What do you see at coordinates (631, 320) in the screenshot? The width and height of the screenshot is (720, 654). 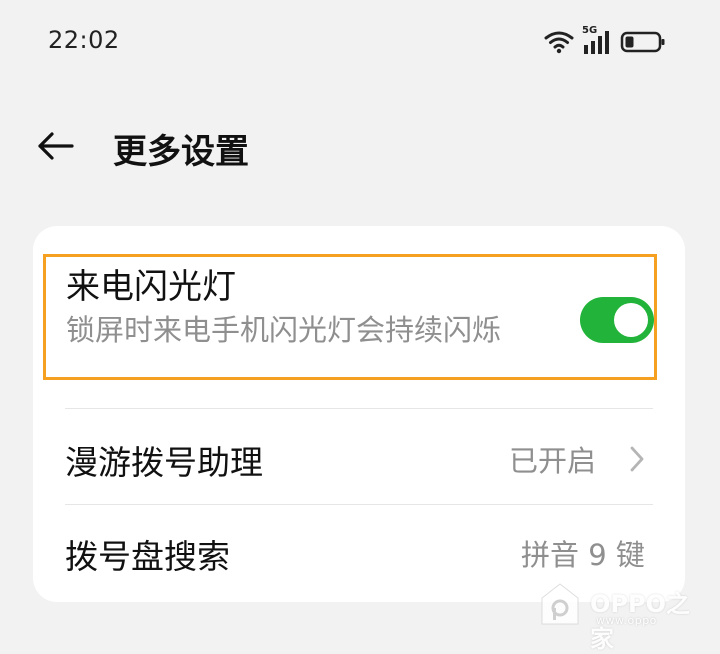 I see `toggle-knob` at bounding box center [631, 320].